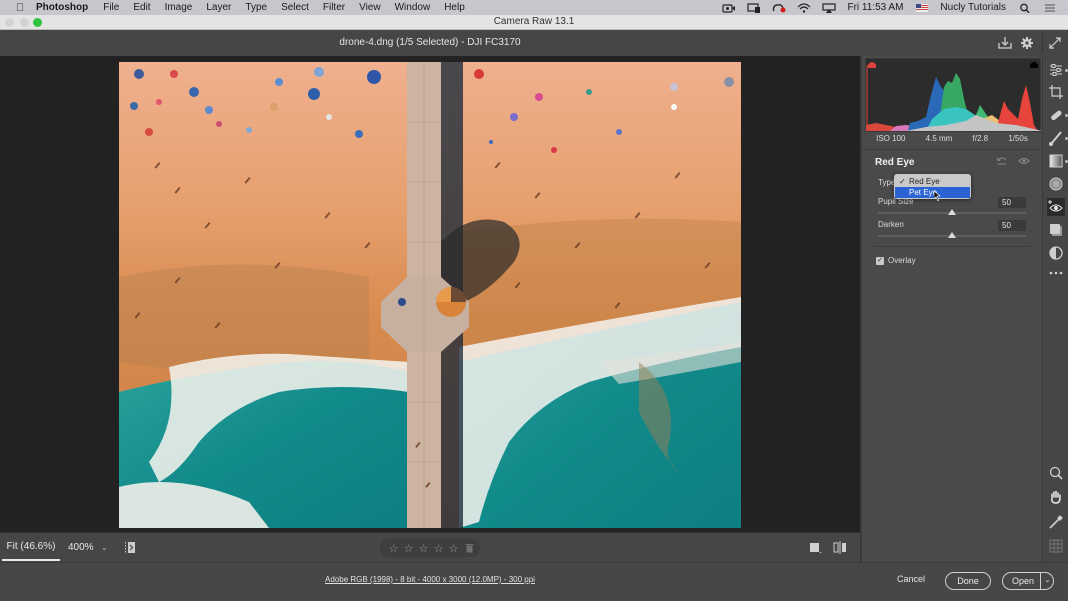 This screenshot has width=1068, height=601. I want to click on wifi-icon, so click(804, 7).